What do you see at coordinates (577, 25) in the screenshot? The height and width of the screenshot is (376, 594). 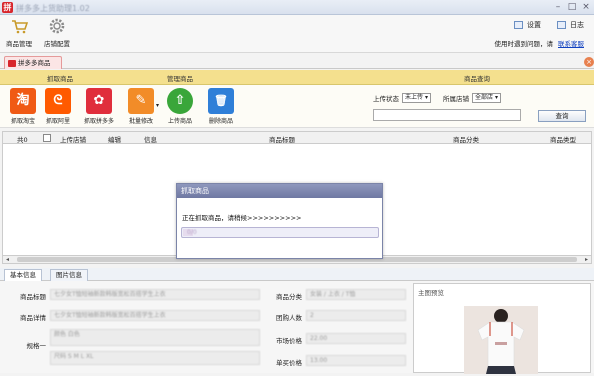 I see `log-label: 日志` at bounding box center [577, 25].